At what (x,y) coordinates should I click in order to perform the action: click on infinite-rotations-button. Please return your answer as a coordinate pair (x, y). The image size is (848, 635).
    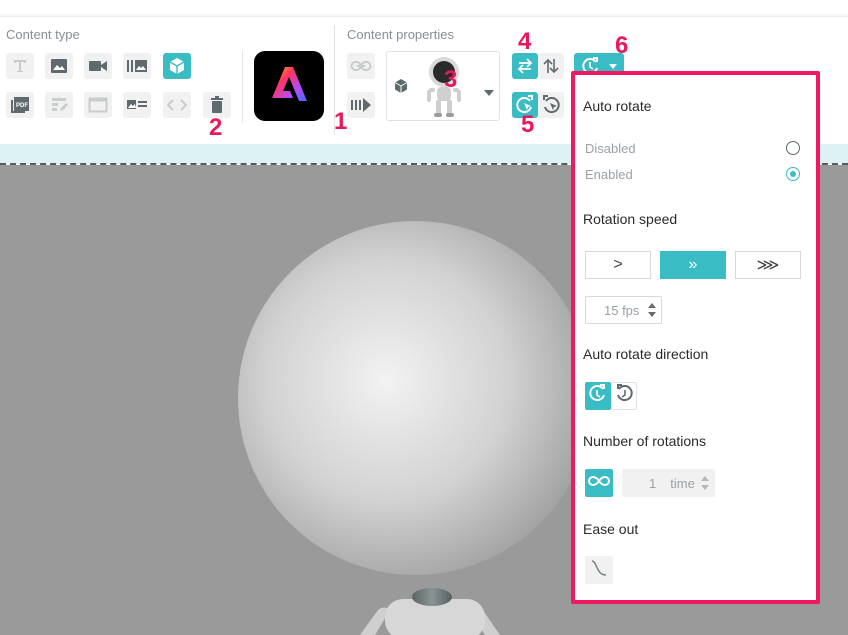
    Looking at the image, I should click on (599, 483).